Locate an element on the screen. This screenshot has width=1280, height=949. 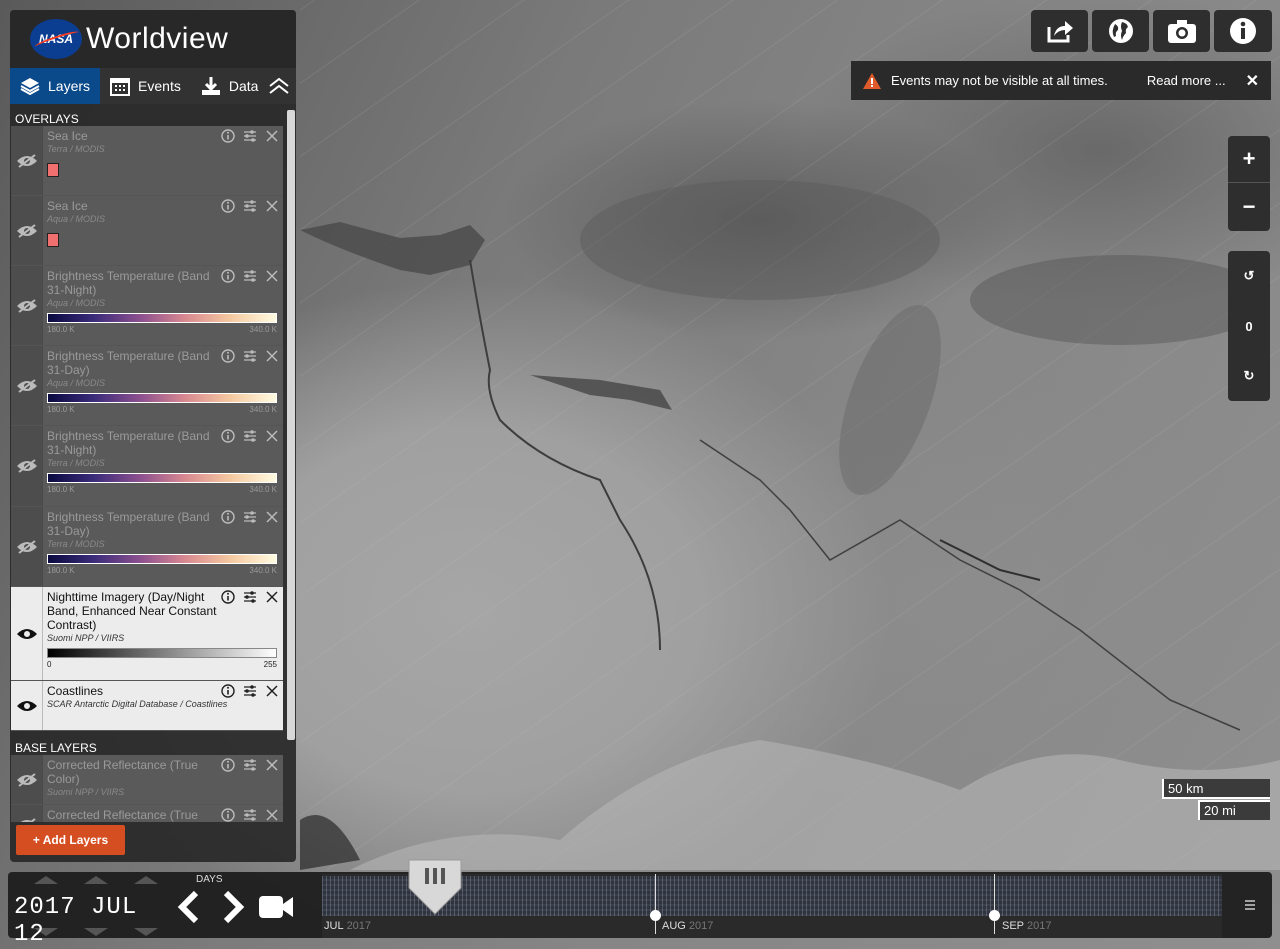
eye-icon is located at coordinates (26, 633).